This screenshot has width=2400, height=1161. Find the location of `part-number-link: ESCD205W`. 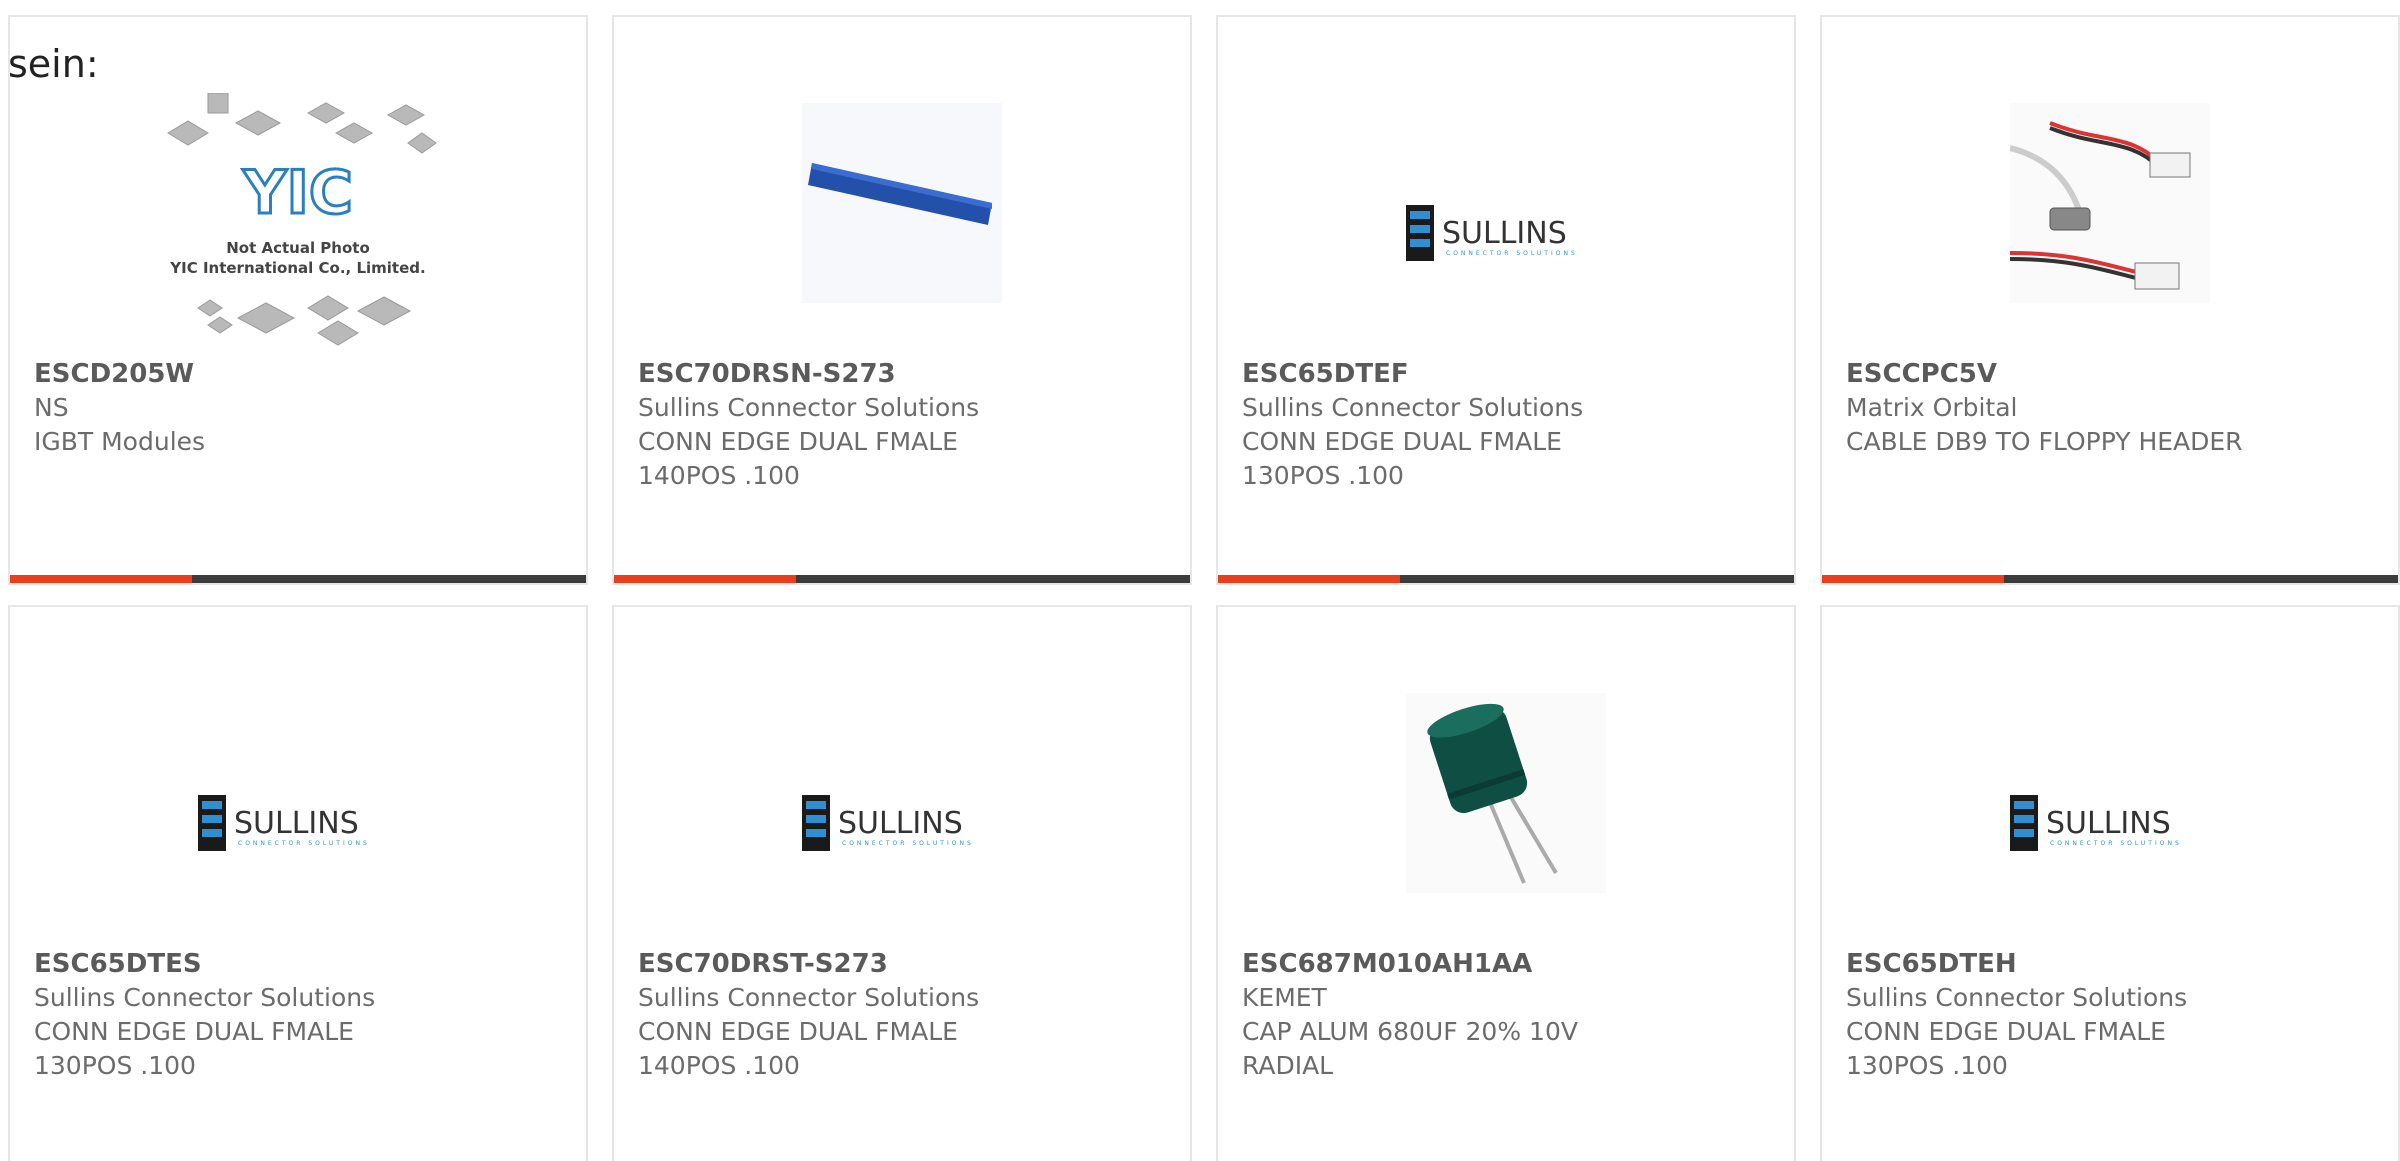

part-number-link: ESCD205W is located at coordinates (300, 374).